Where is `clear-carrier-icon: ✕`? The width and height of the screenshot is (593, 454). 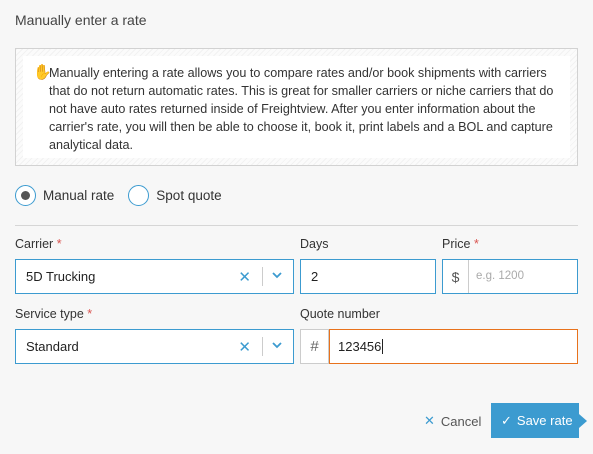 clear-carrier-icon: ✕ is located at coordinates (244, 277).